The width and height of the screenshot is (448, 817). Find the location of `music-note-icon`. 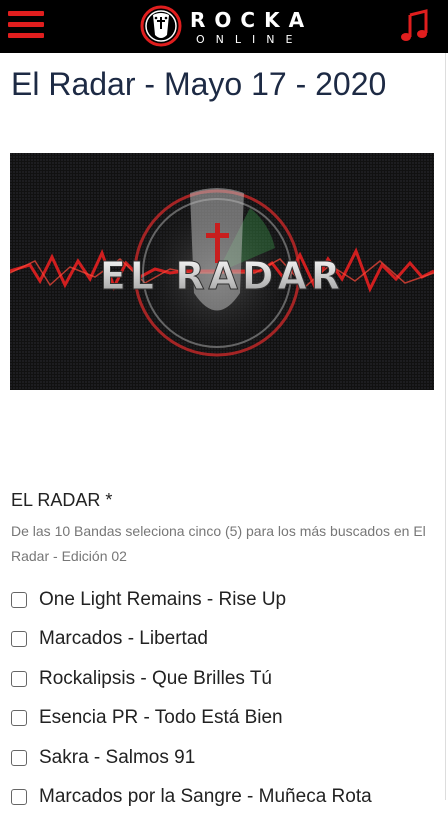

music-note-icon is located at coordinates (415, 26).